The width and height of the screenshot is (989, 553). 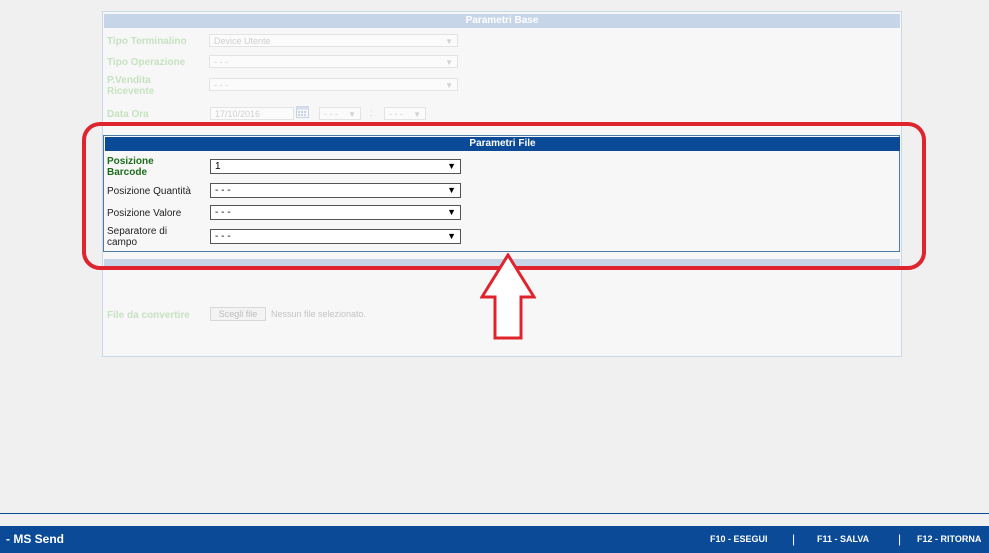 I want to click on pvendita-value: - - -, so click(x=221, y=85).